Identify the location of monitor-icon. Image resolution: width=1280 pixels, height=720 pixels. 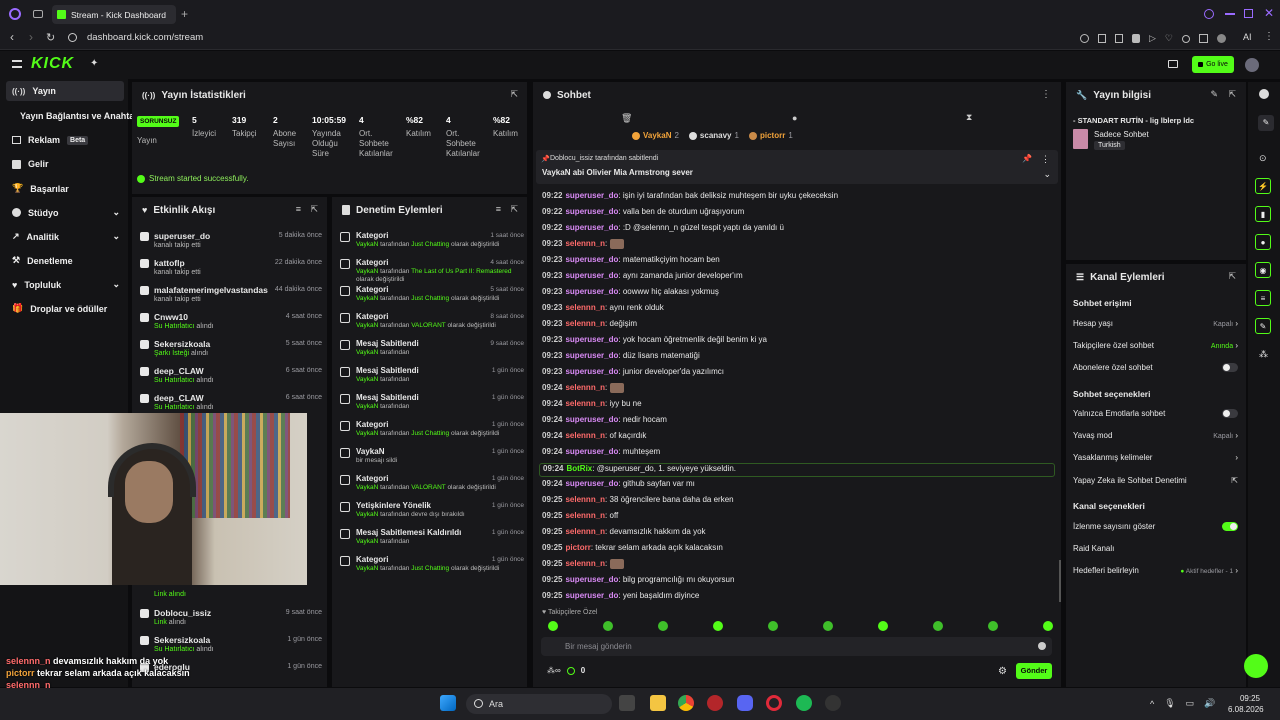
(1173, 64).